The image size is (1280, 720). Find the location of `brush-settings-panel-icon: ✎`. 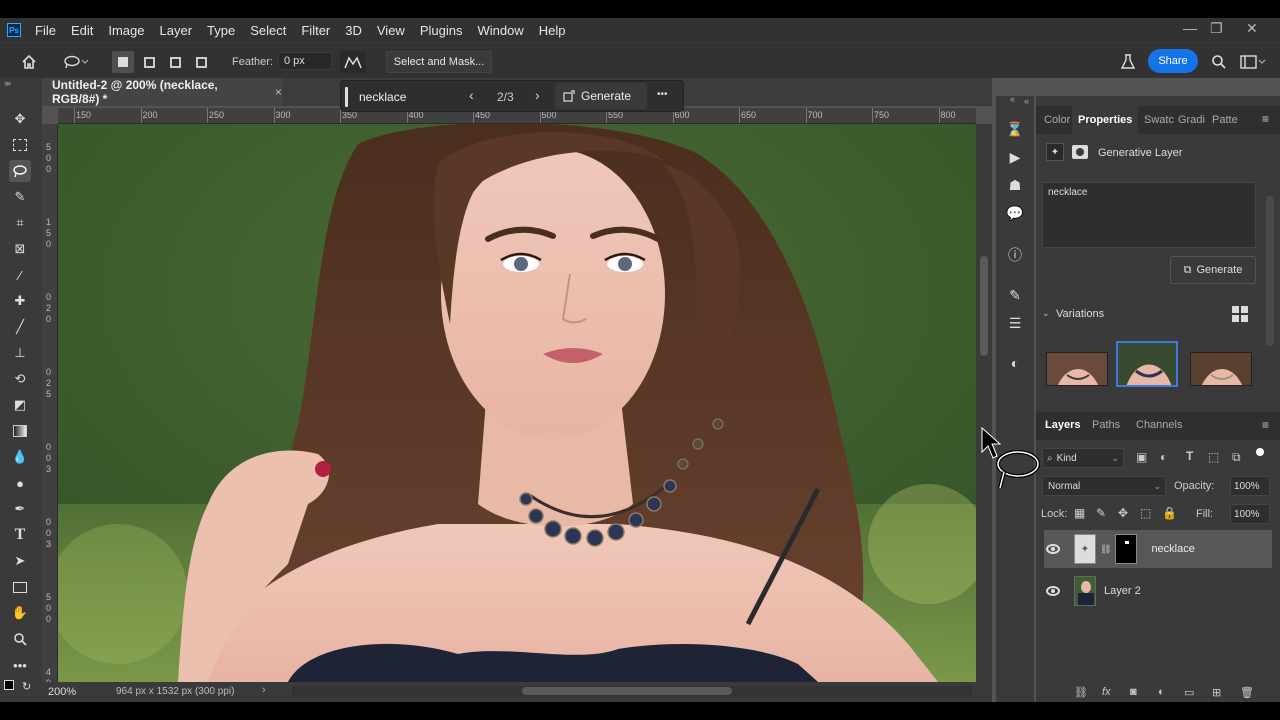

brush-settings-panel-icon: ✎ is located at coordinates (1015, 295).